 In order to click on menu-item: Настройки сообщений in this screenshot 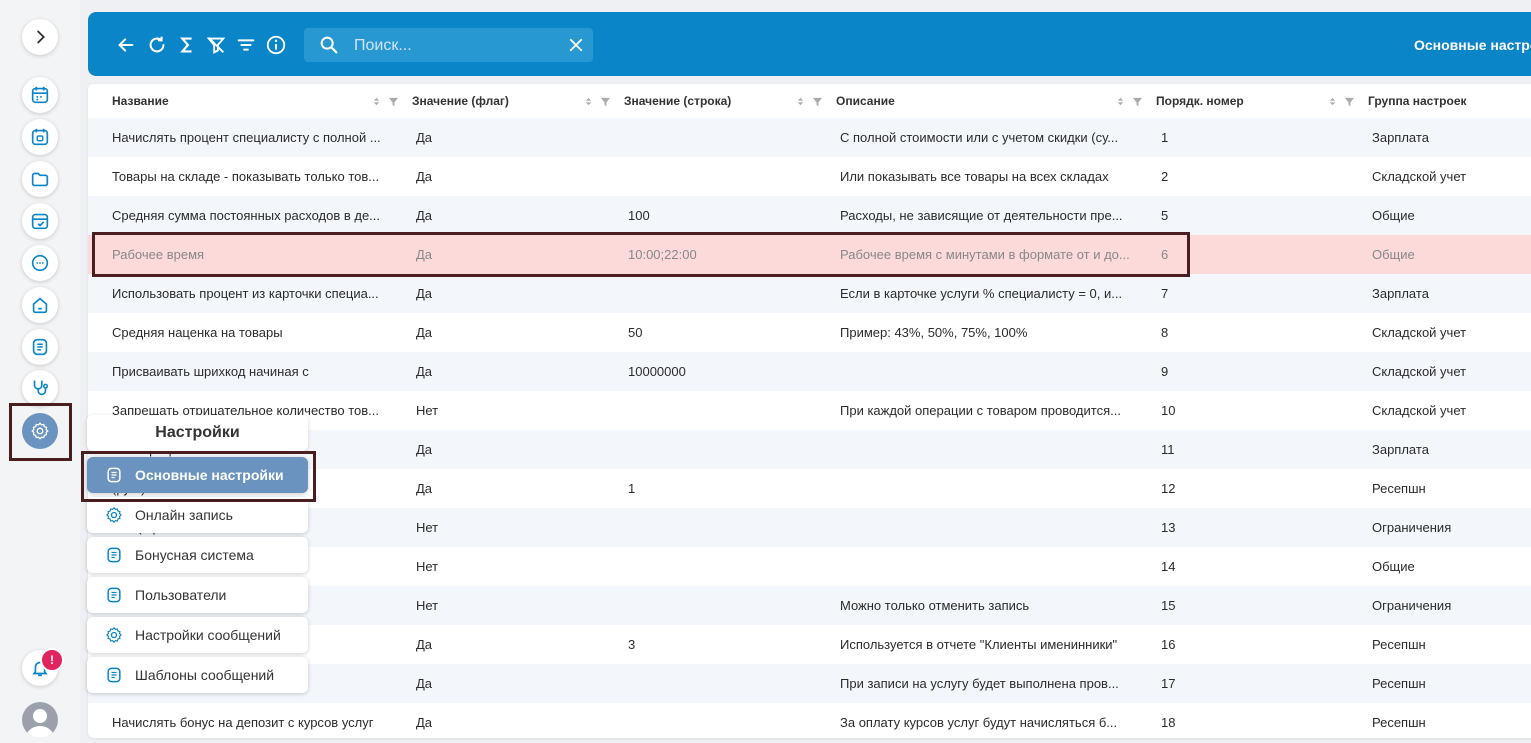, I will do `click(197, 635)`.